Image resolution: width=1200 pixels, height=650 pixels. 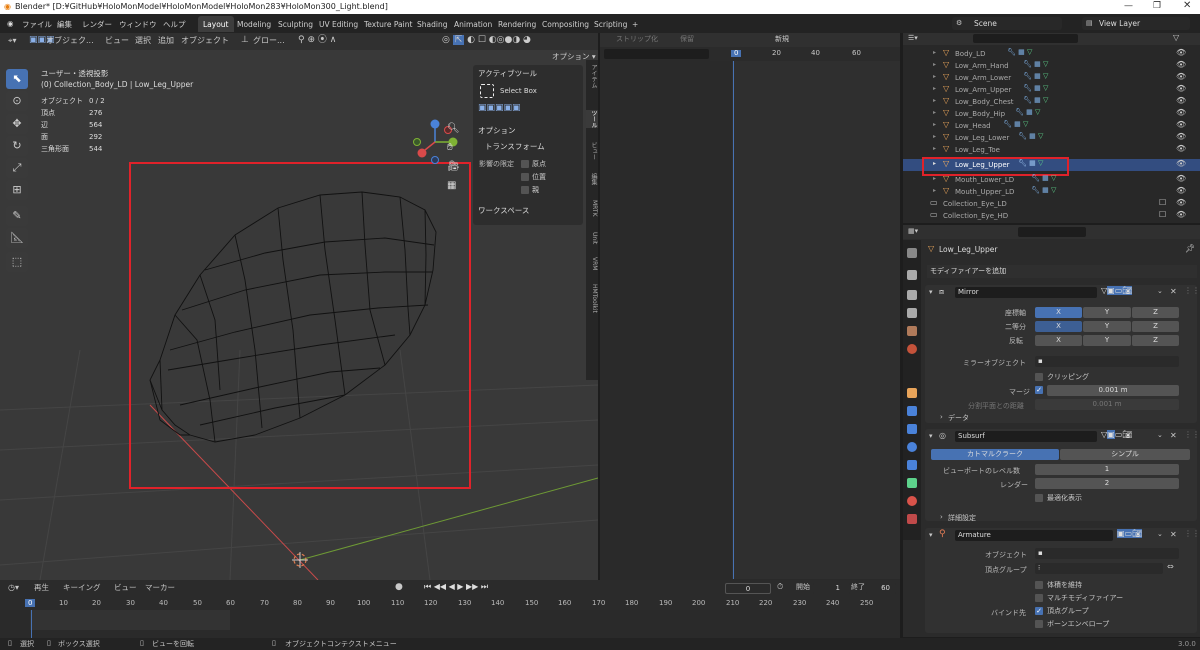 What do you see at coordinates (913, 38) in the screenshot?
I see `editor-type-icon: ☰▾` at bounding box center [913, 38].